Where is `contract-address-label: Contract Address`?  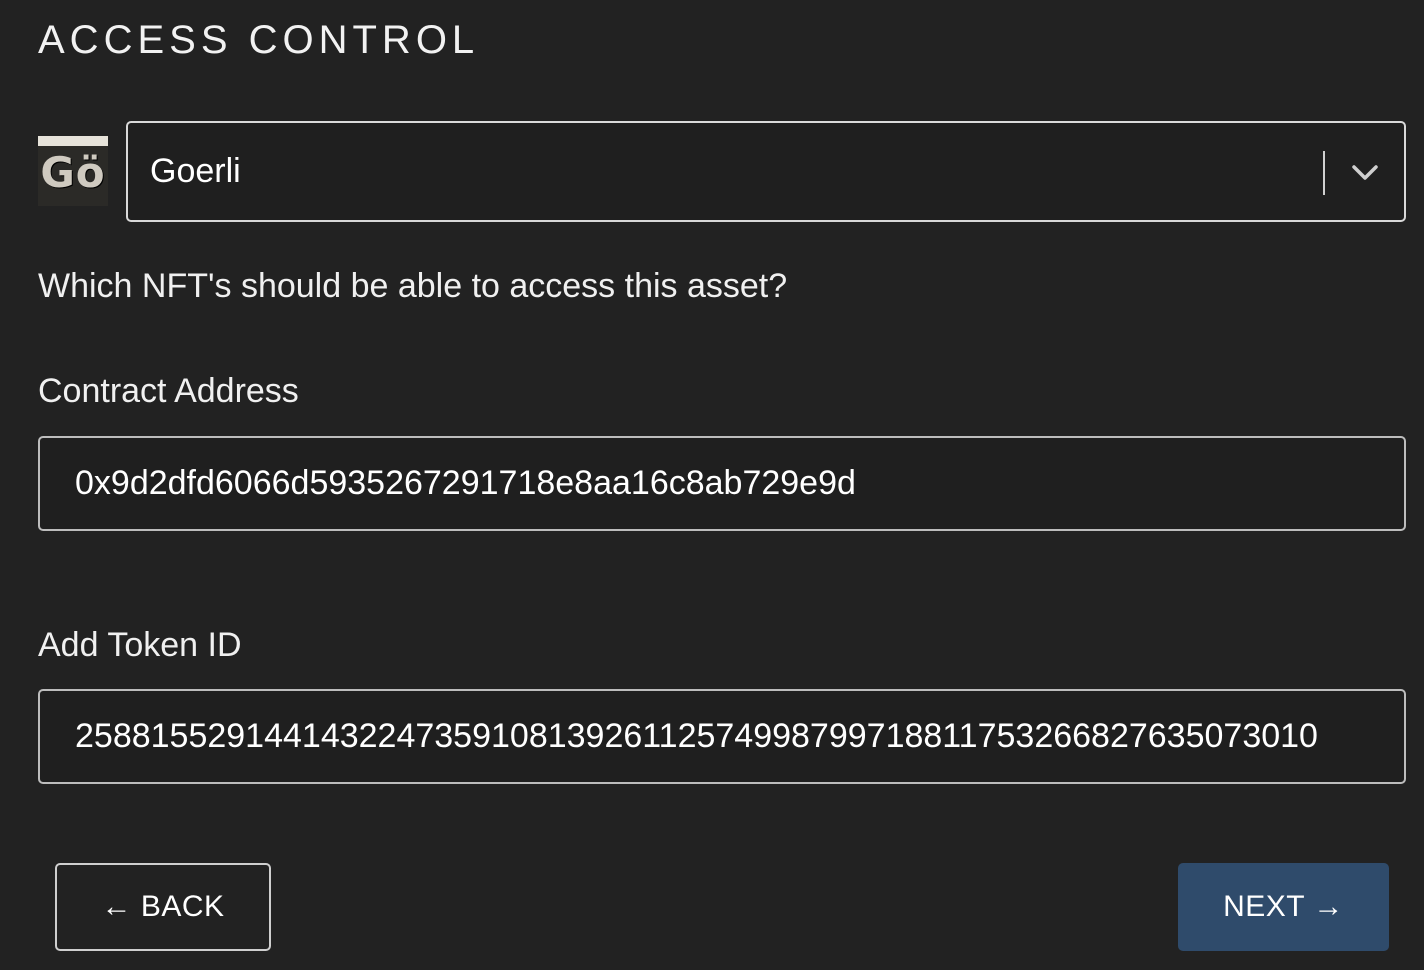 contract-address-label: Contract Address is located at coordinates (168, 391).